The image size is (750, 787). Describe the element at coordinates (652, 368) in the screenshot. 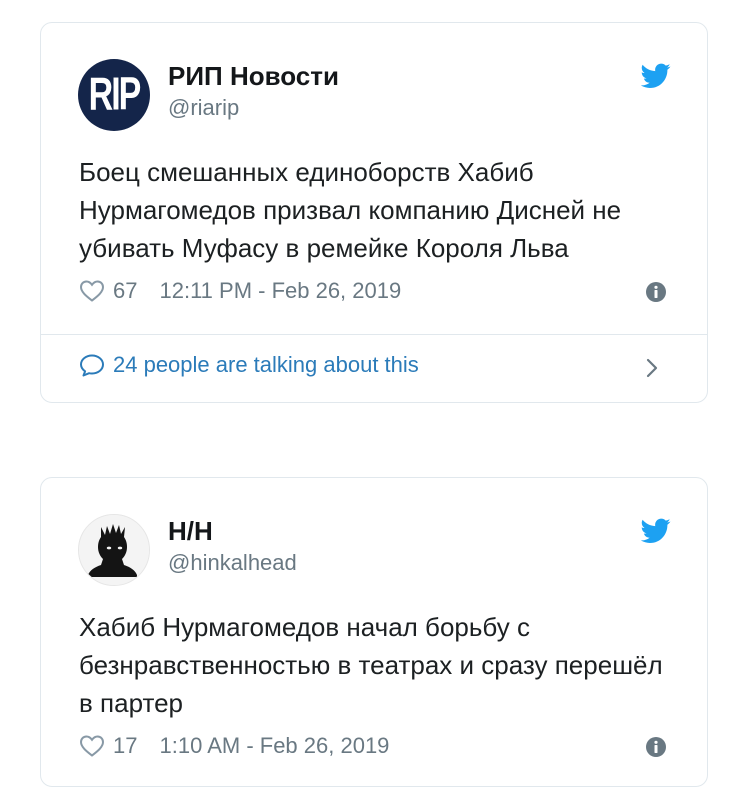

I see `chevron-right-icon` at that location.